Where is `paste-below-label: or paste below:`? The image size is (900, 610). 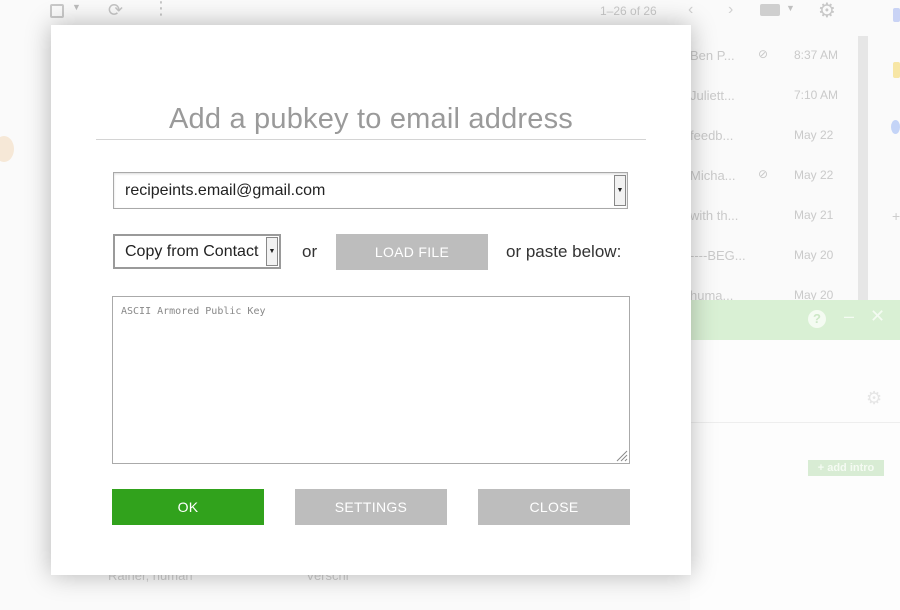
paste-below-label: or paste below: is located at coordinates (564, 251).